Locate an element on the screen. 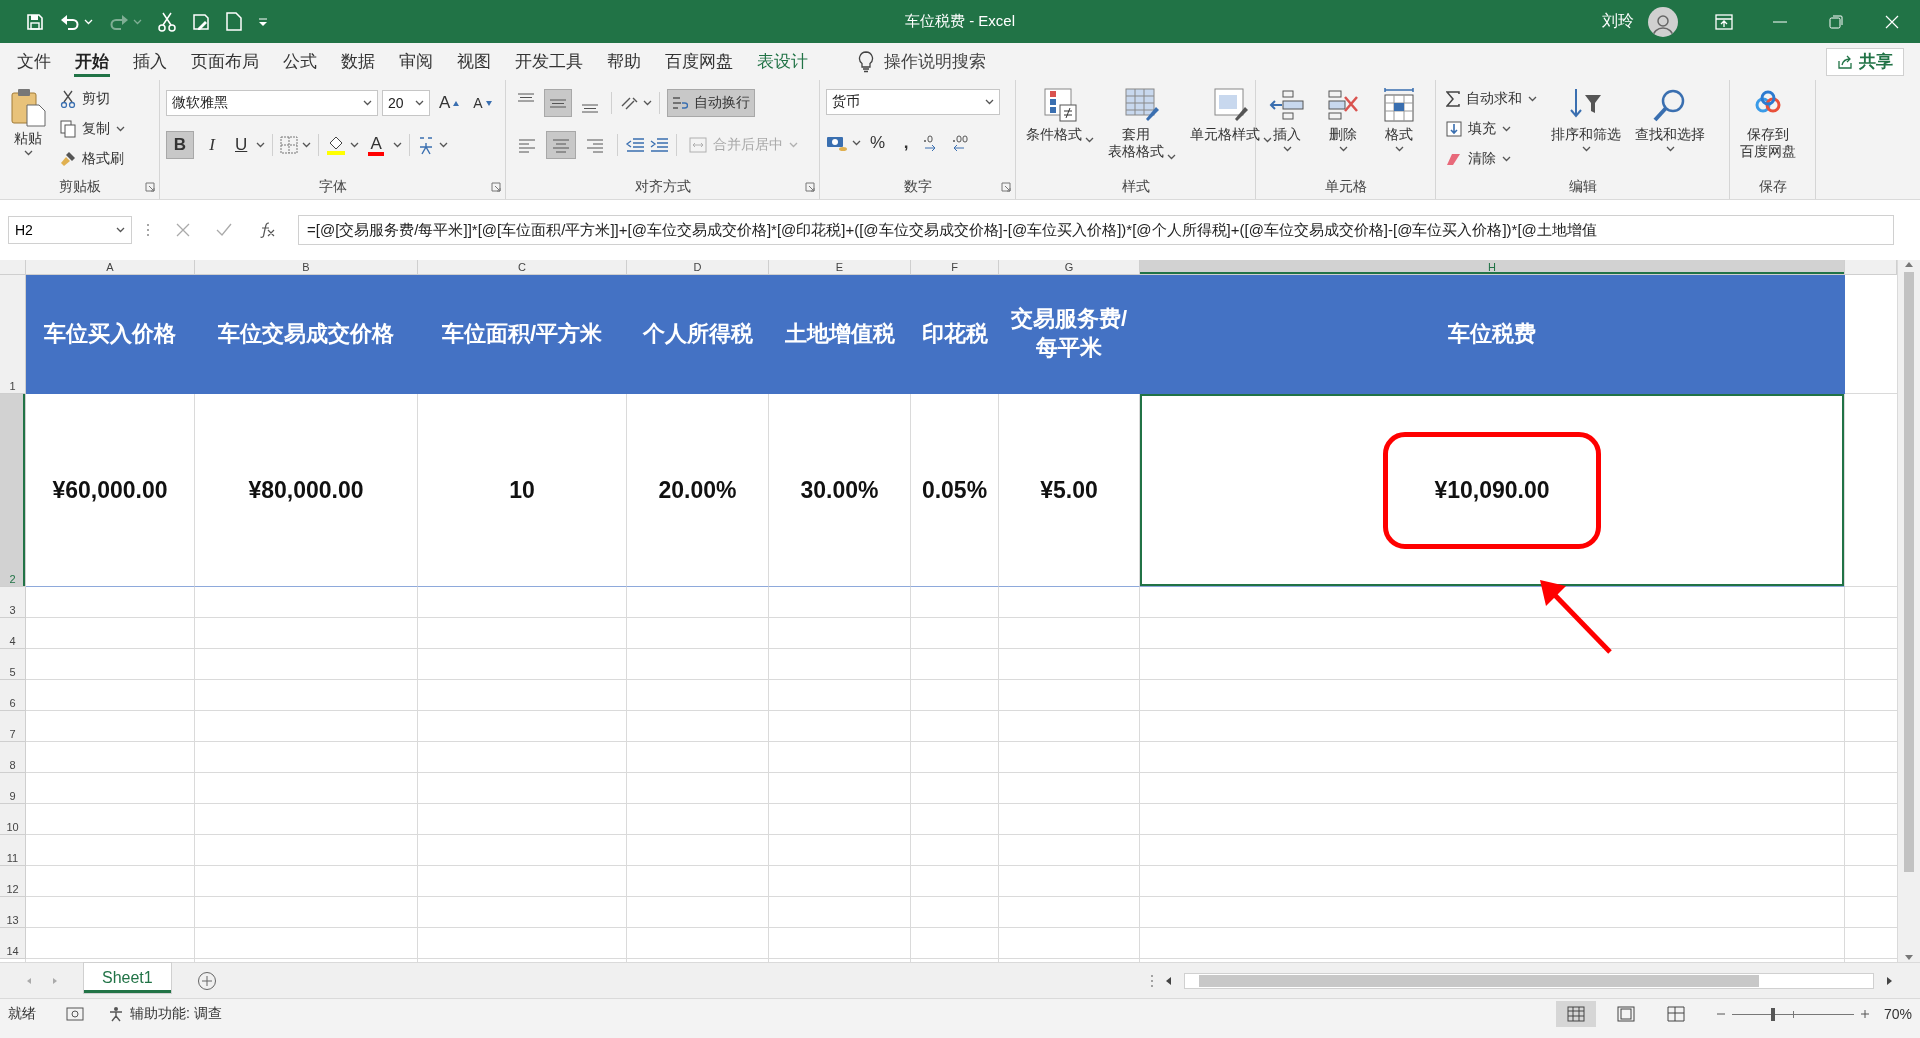 The height and width of the screenshot is (1038, 1920). row-header: 10 is located at coordinates (13, 819).